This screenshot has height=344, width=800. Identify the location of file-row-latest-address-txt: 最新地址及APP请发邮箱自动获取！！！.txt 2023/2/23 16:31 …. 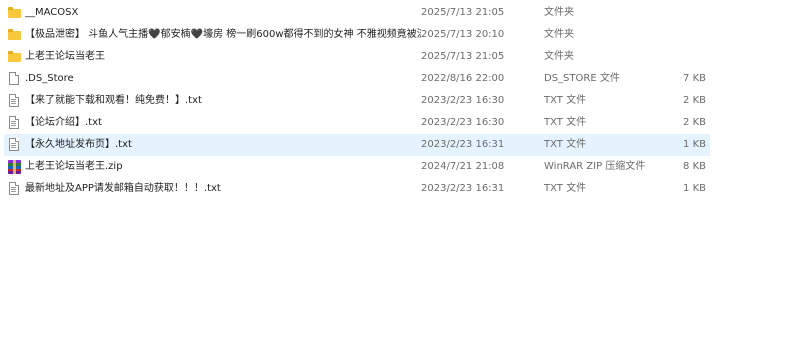
(357, 189).